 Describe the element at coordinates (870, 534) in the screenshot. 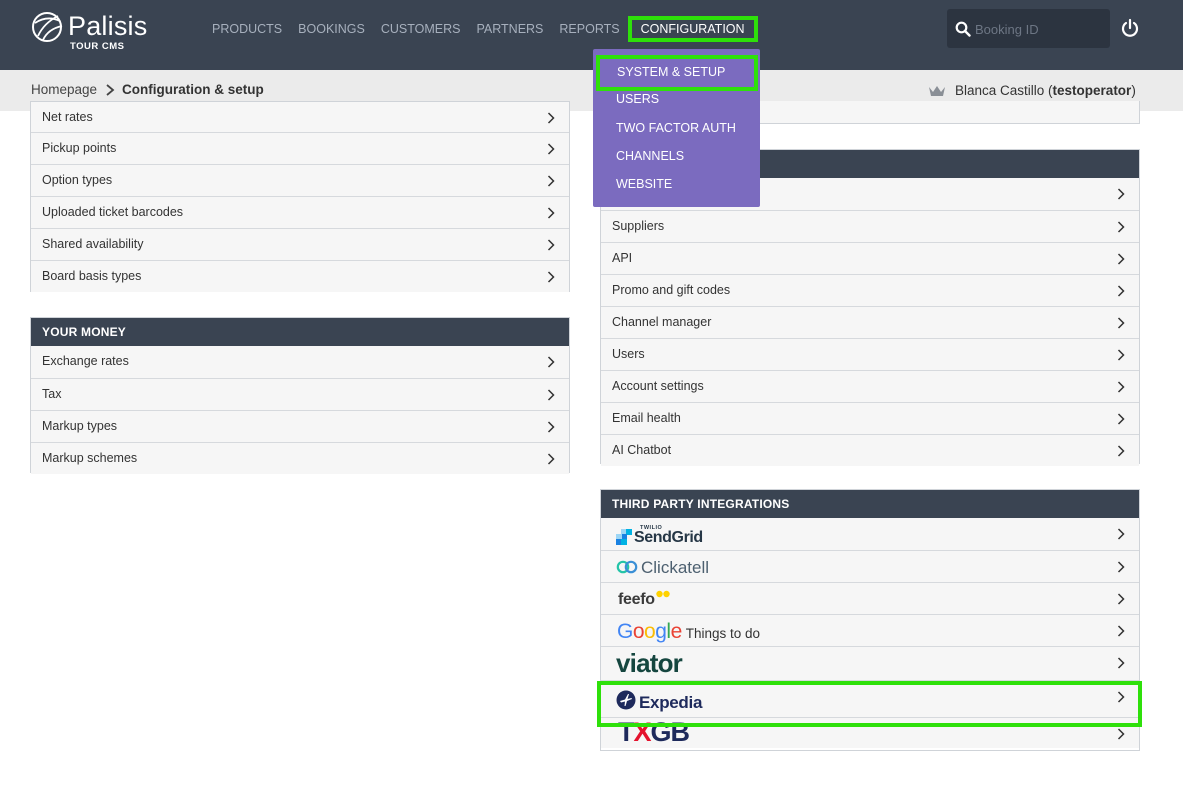

I see `integration-sendgrid: TWILIO SendGrid` at that location.